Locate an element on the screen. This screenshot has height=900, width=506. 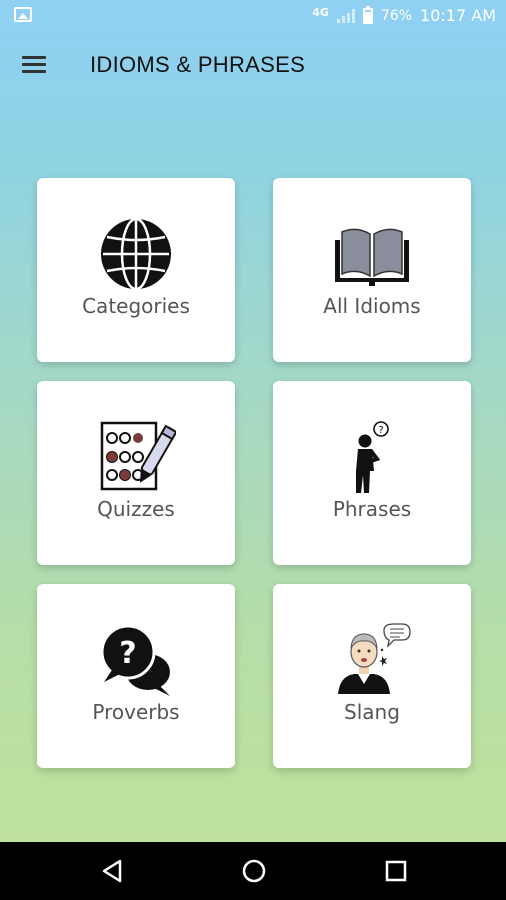
clock: 10:17 AM is located at coordinates (458, 15).